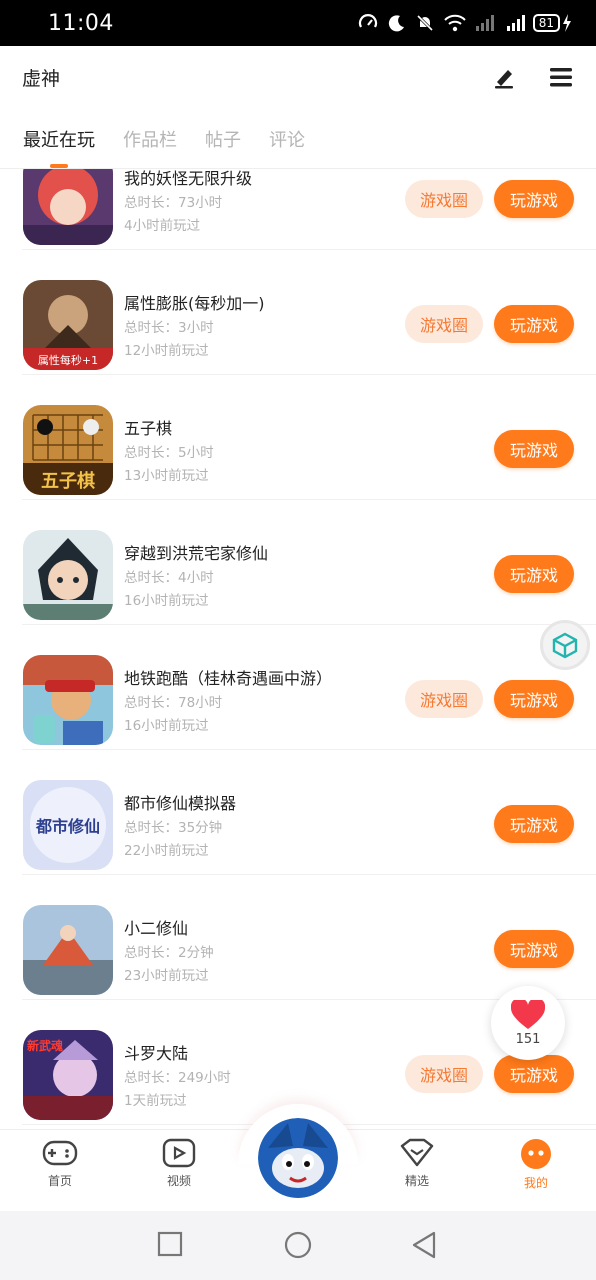 This screenshot has width=596, height=1280. I want to click on game-duration: 总时长：4小时, so click(169, 578).